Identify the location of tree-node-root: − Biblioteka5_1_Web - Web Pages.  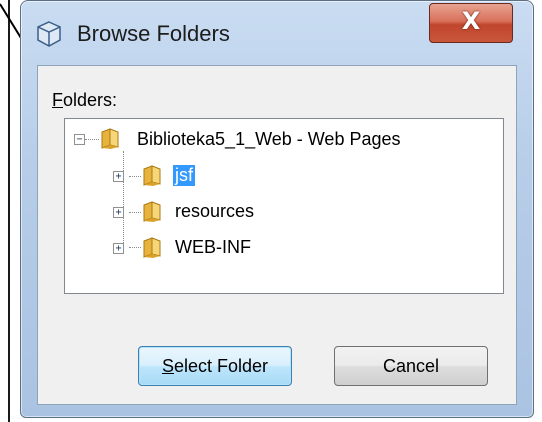
(280, 140).